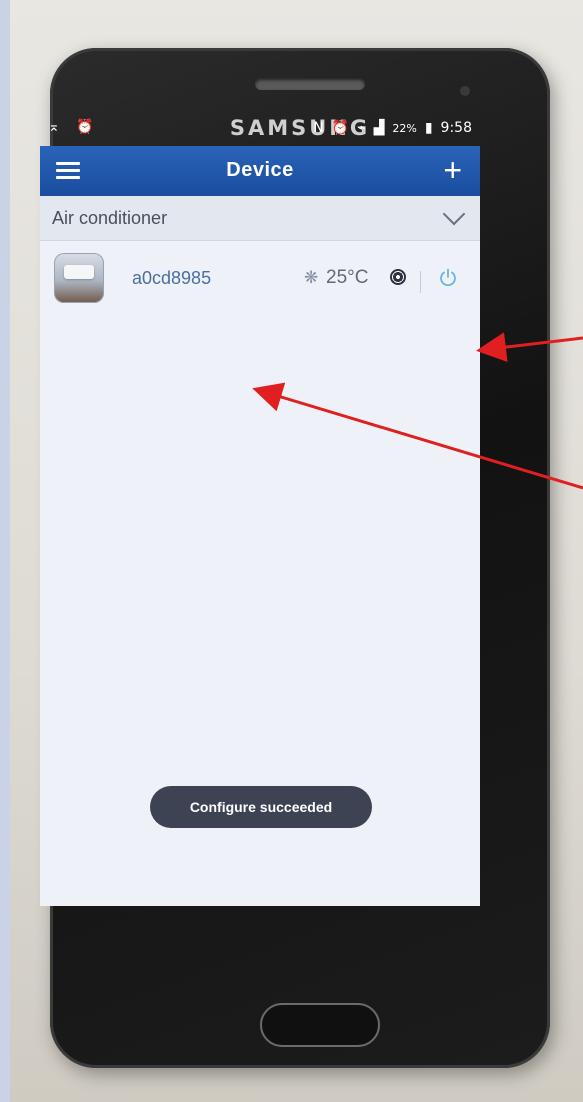 This screenshot has width=583, height=1102. What do you see at coordinates (452, 170) in the screenshot?
I see `plus-icon: +` at bounding box center [452, 170].